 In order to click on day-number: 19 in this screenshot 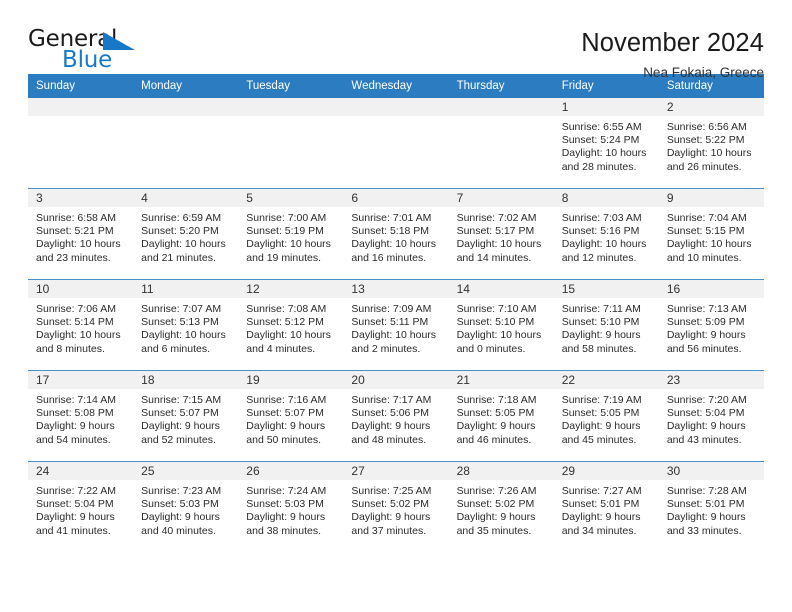, I will do `click(291, 380)`.